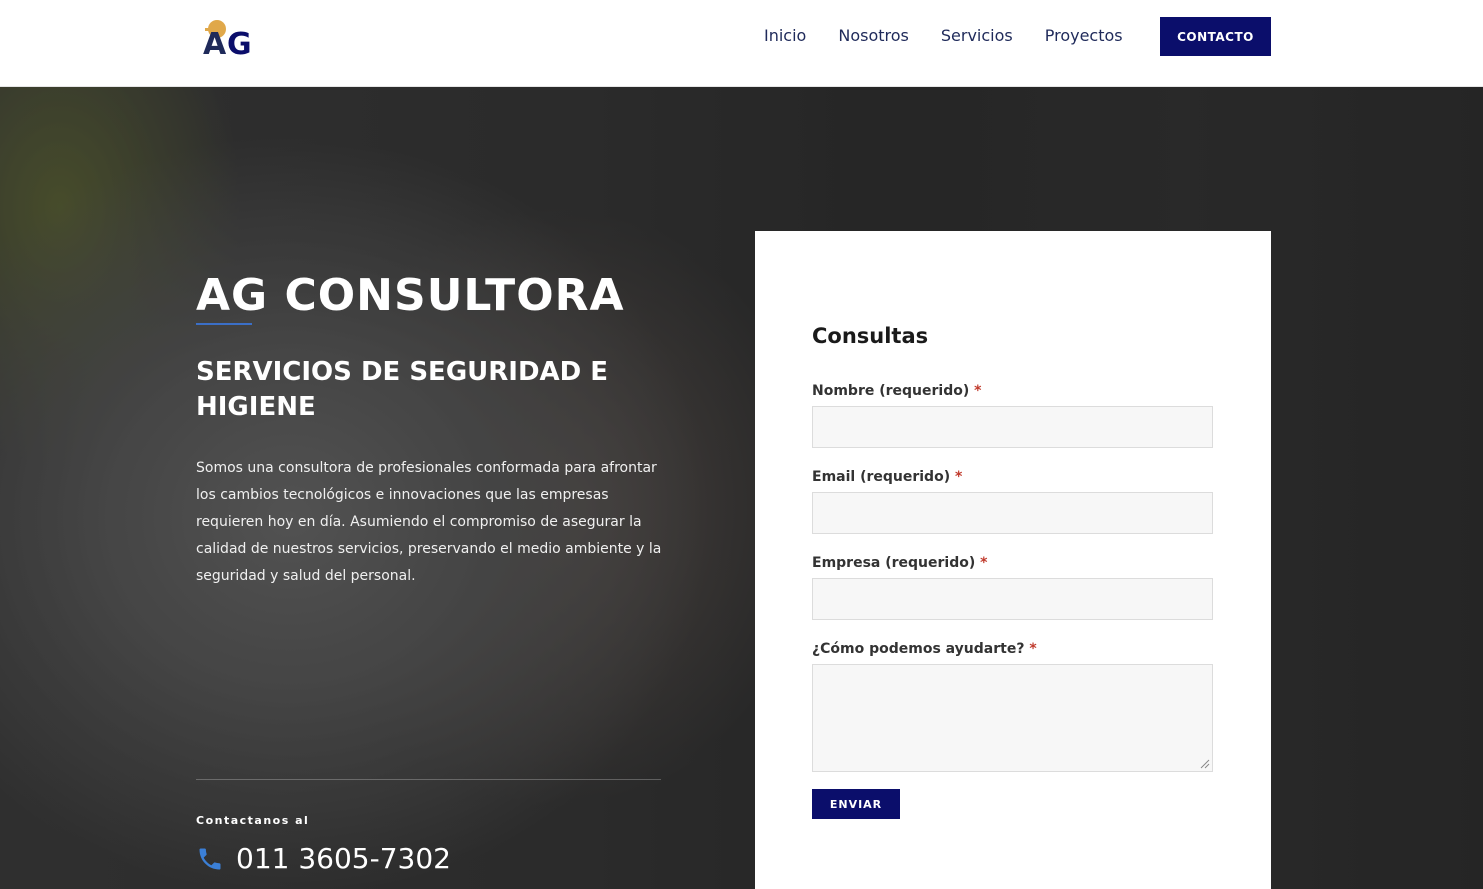  Describe the element at coordinates (1204, 763) in the screenshot. I see `resize-grip-icon` at that location.